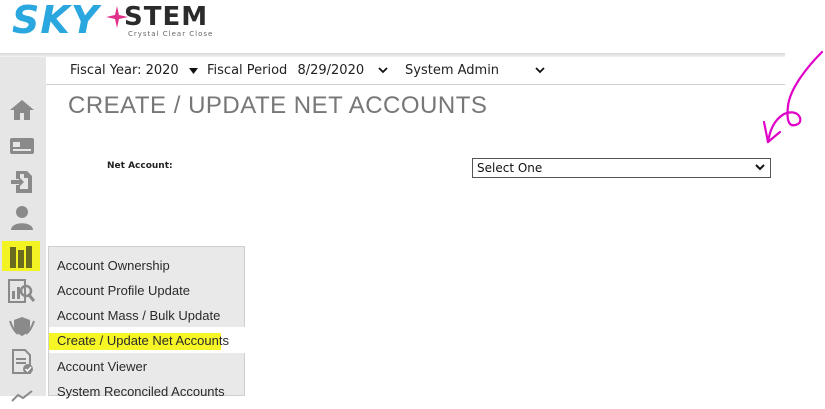  What do you see at coordinates (193, 70) in the screenshot?
I see `caret-down-icon` at bounding box center [193, 70].